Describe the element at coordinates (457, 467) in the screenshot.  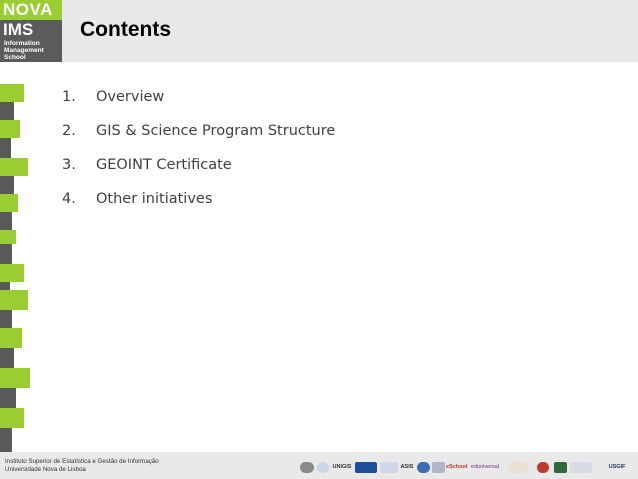
I see `partner-logo-eschools: eSchools` at that location.